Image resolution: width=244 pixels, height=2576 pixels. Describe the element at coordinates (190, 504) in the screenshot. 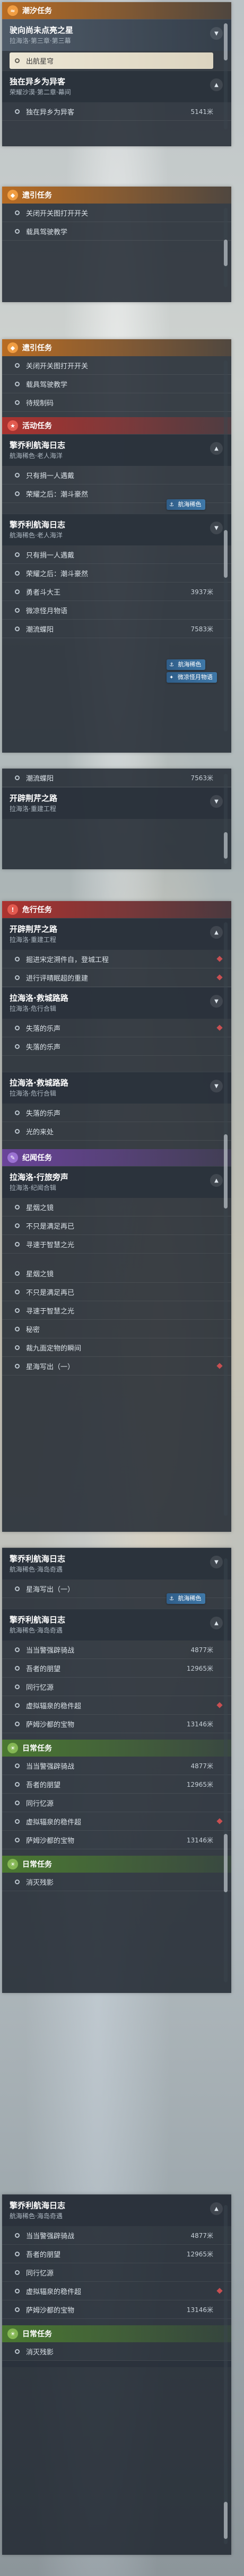

I see `badge-label: 航海稀色` at that location.